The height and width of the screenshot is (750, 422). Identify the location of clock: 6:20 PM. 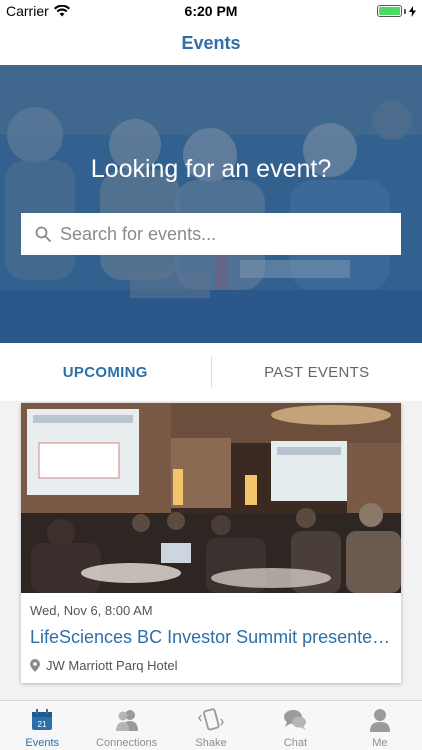
(211, 11).